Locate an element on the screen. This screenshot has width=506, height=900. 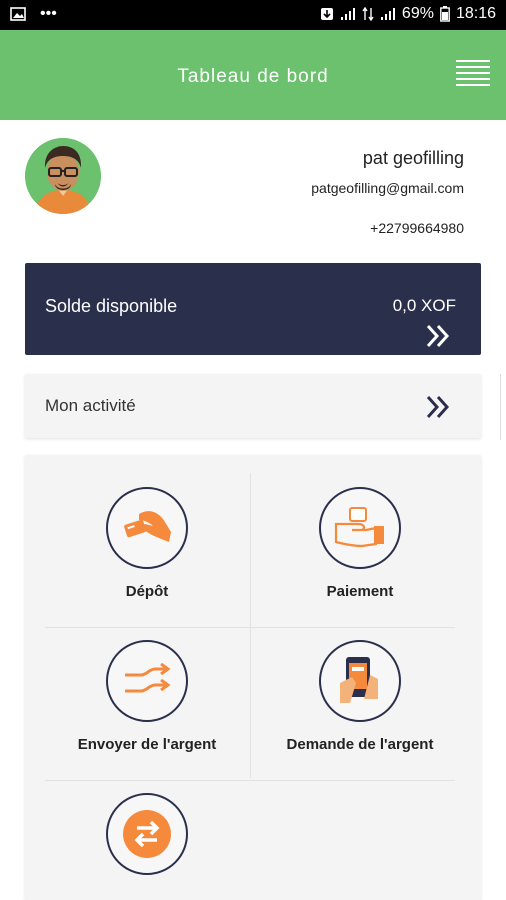
exchange-icon is located at coordinates (147, 834).